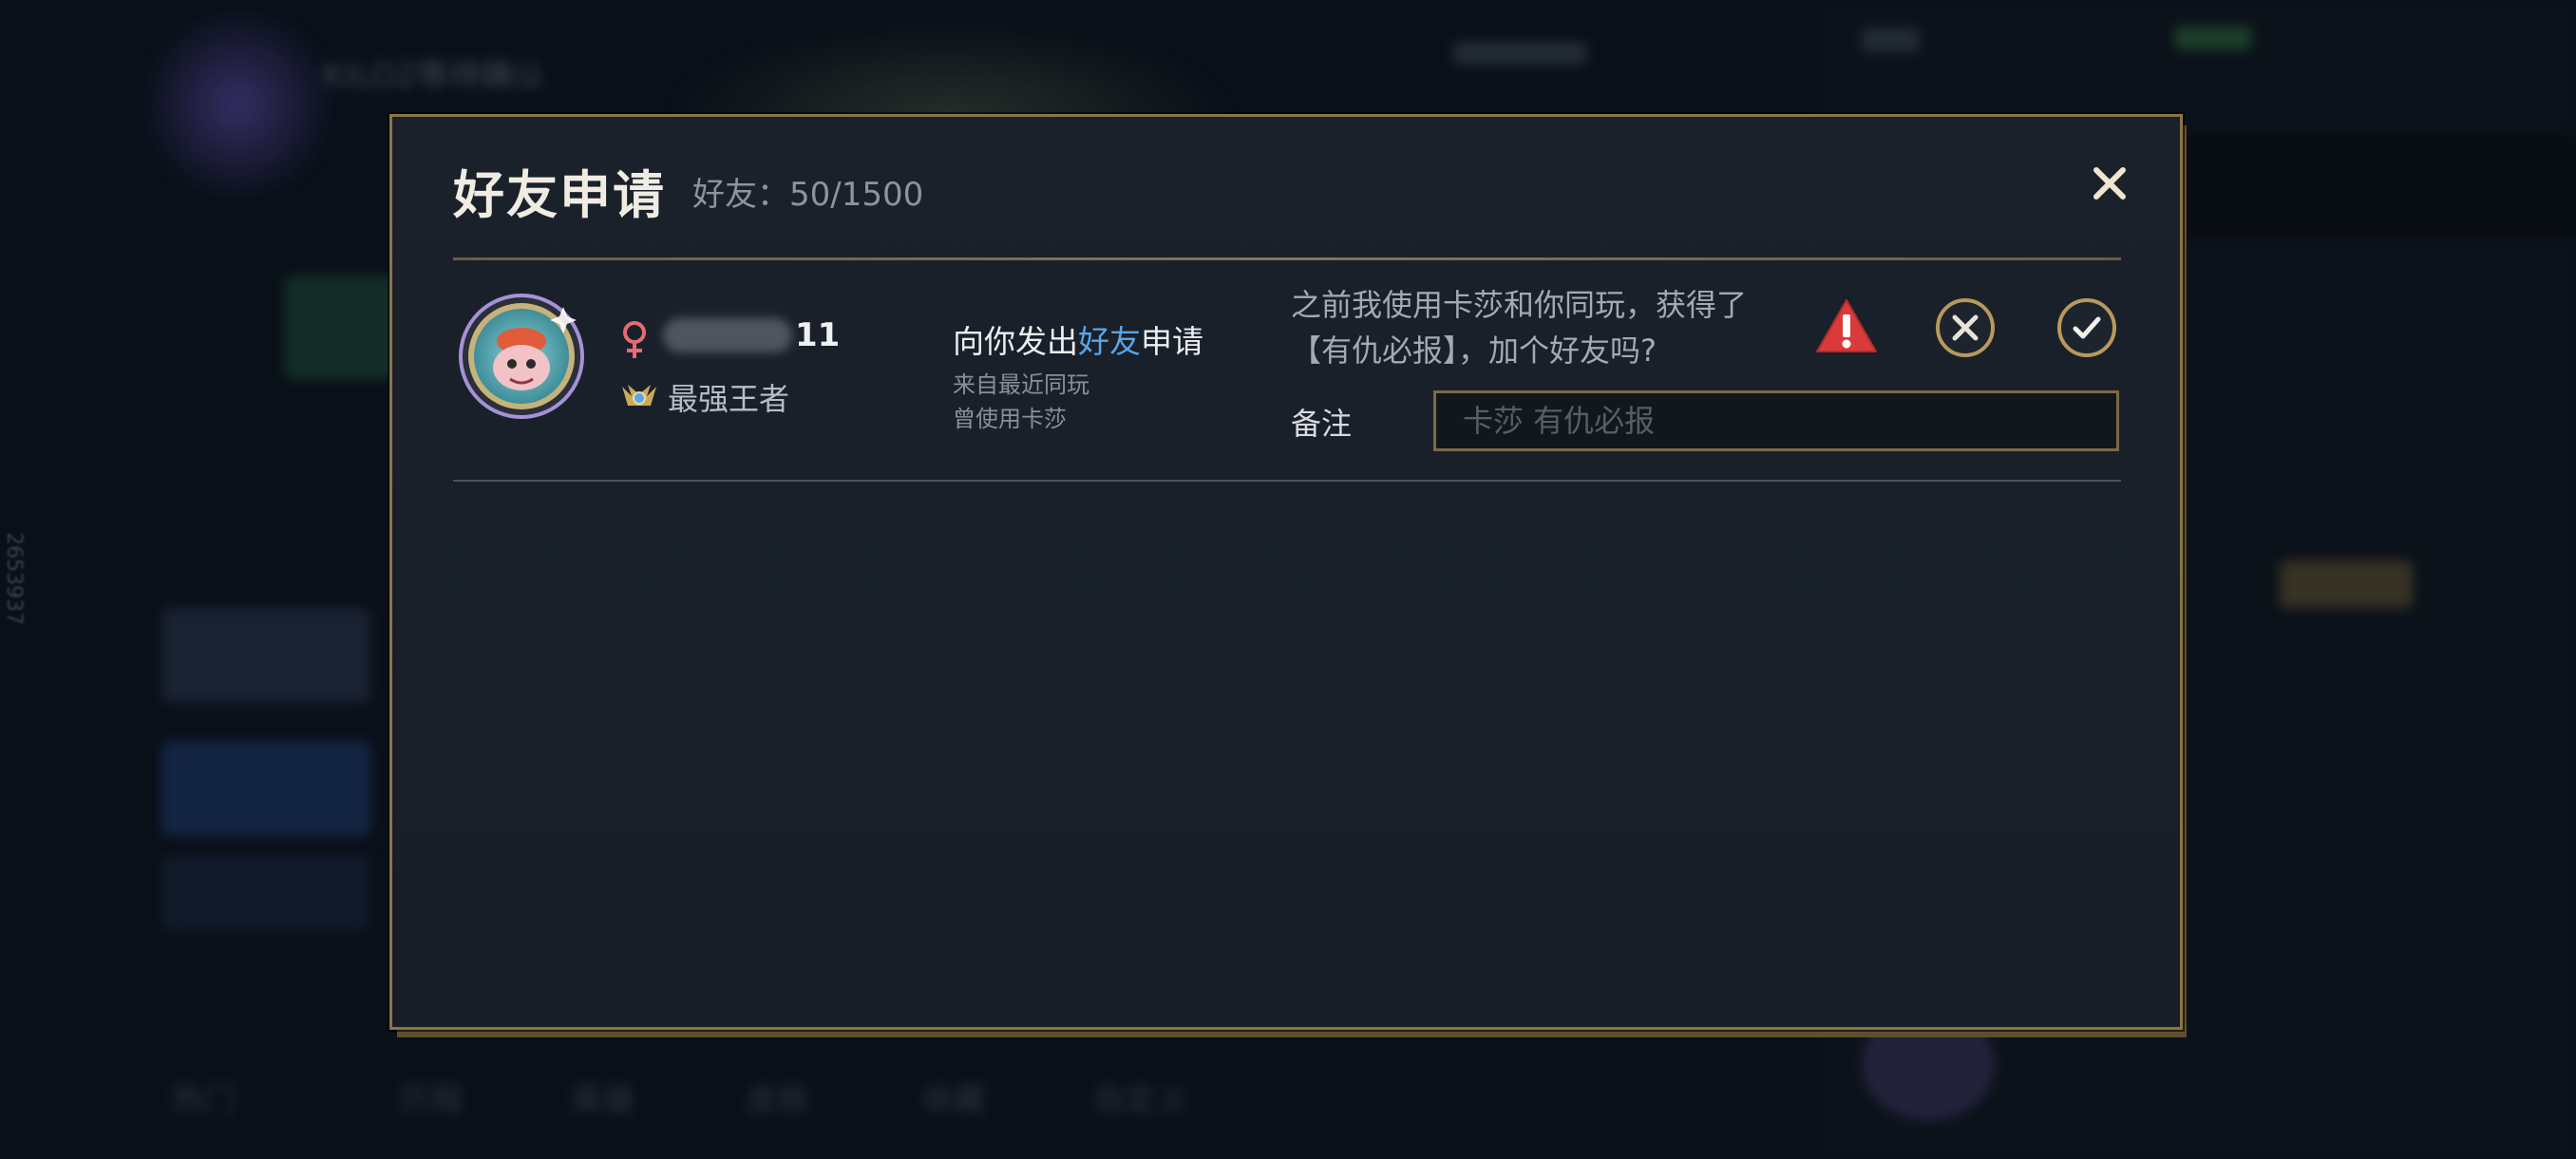 This screenshot has width=2576, height=1159. Describe the element at coordinates (1015, 341) in the screenshot. I see `request-prefix: 向你发出` at that location.